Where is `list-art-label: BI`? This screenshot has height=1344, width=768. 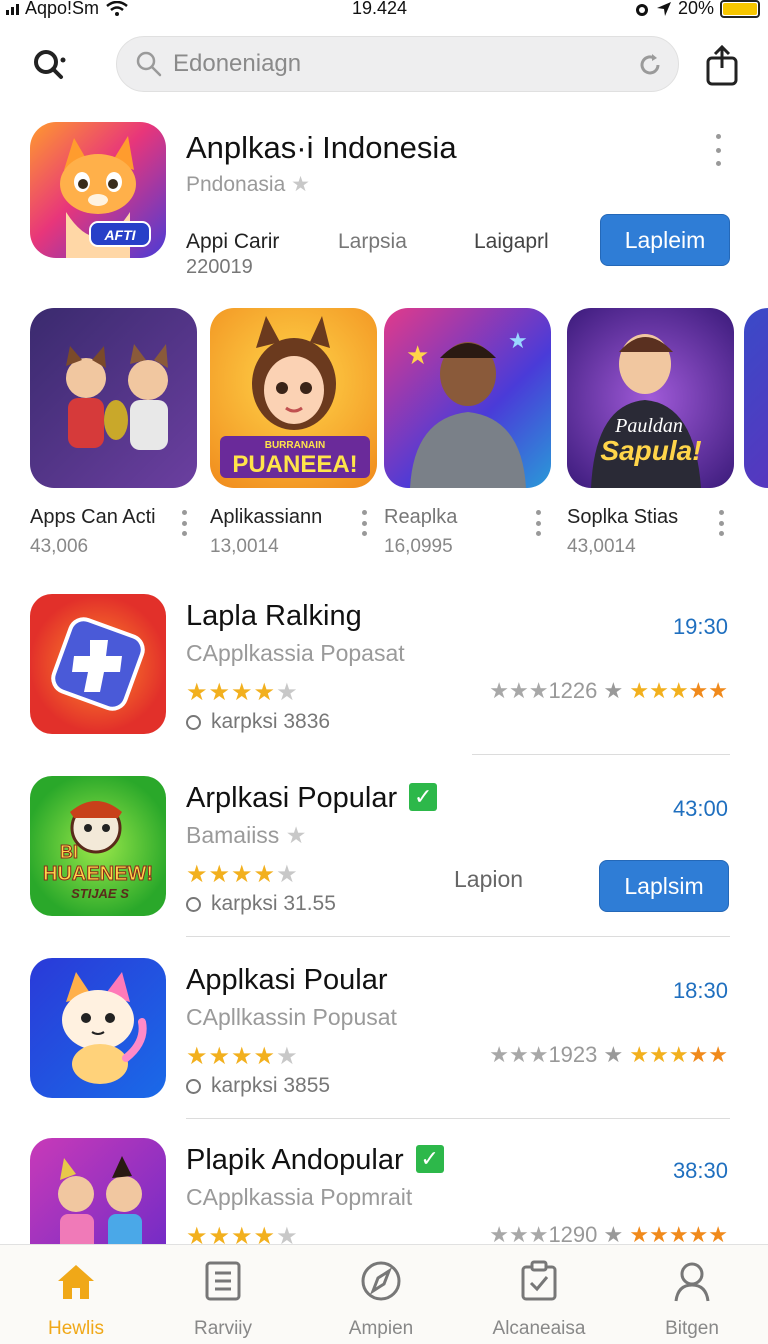 list-art-label: BI is located at coordinates (69, 852).